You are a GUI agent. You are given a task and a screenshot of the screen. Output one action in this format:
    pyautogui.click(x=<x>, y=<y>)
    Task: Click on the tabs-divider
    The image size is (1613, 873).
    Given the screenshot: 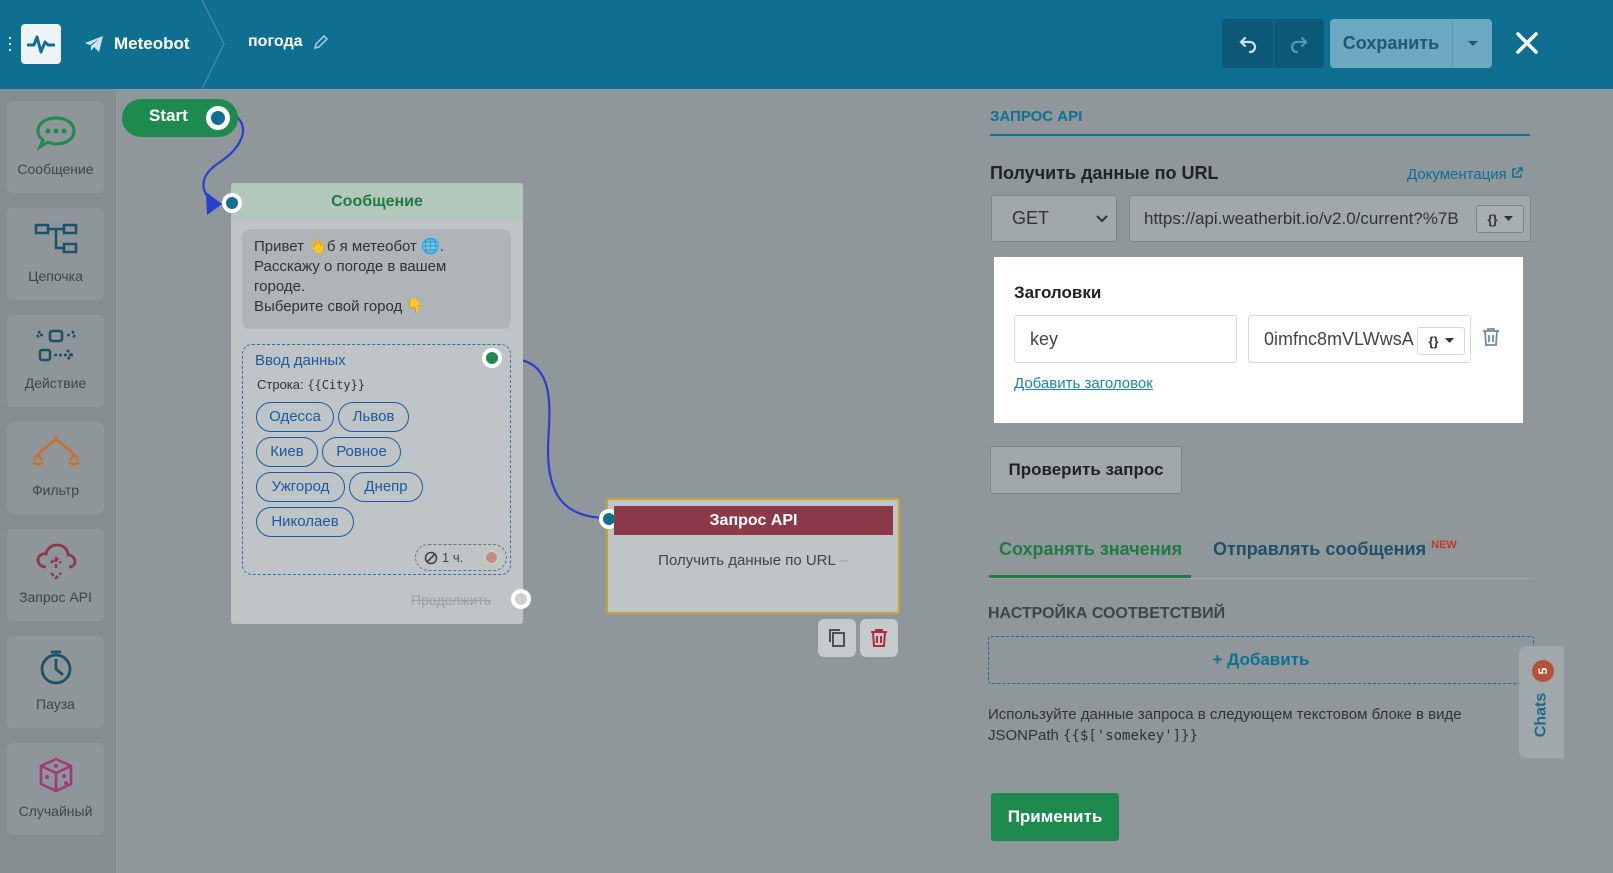 What is the action you would take?
    pyautogui.click(x=1262, y=578)
    